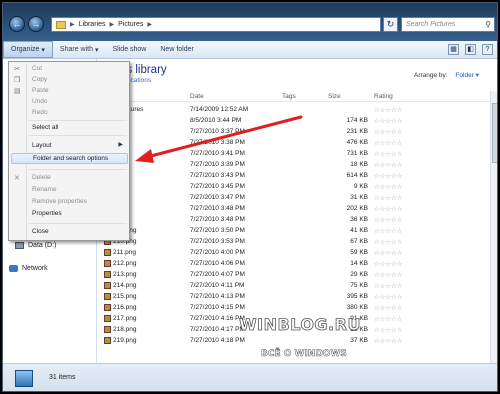 The height and width of the screenshot is (394, 500). Describe the element at coordinates (36, 24) in the screenshot. I see `forward-icon: →` at that location.